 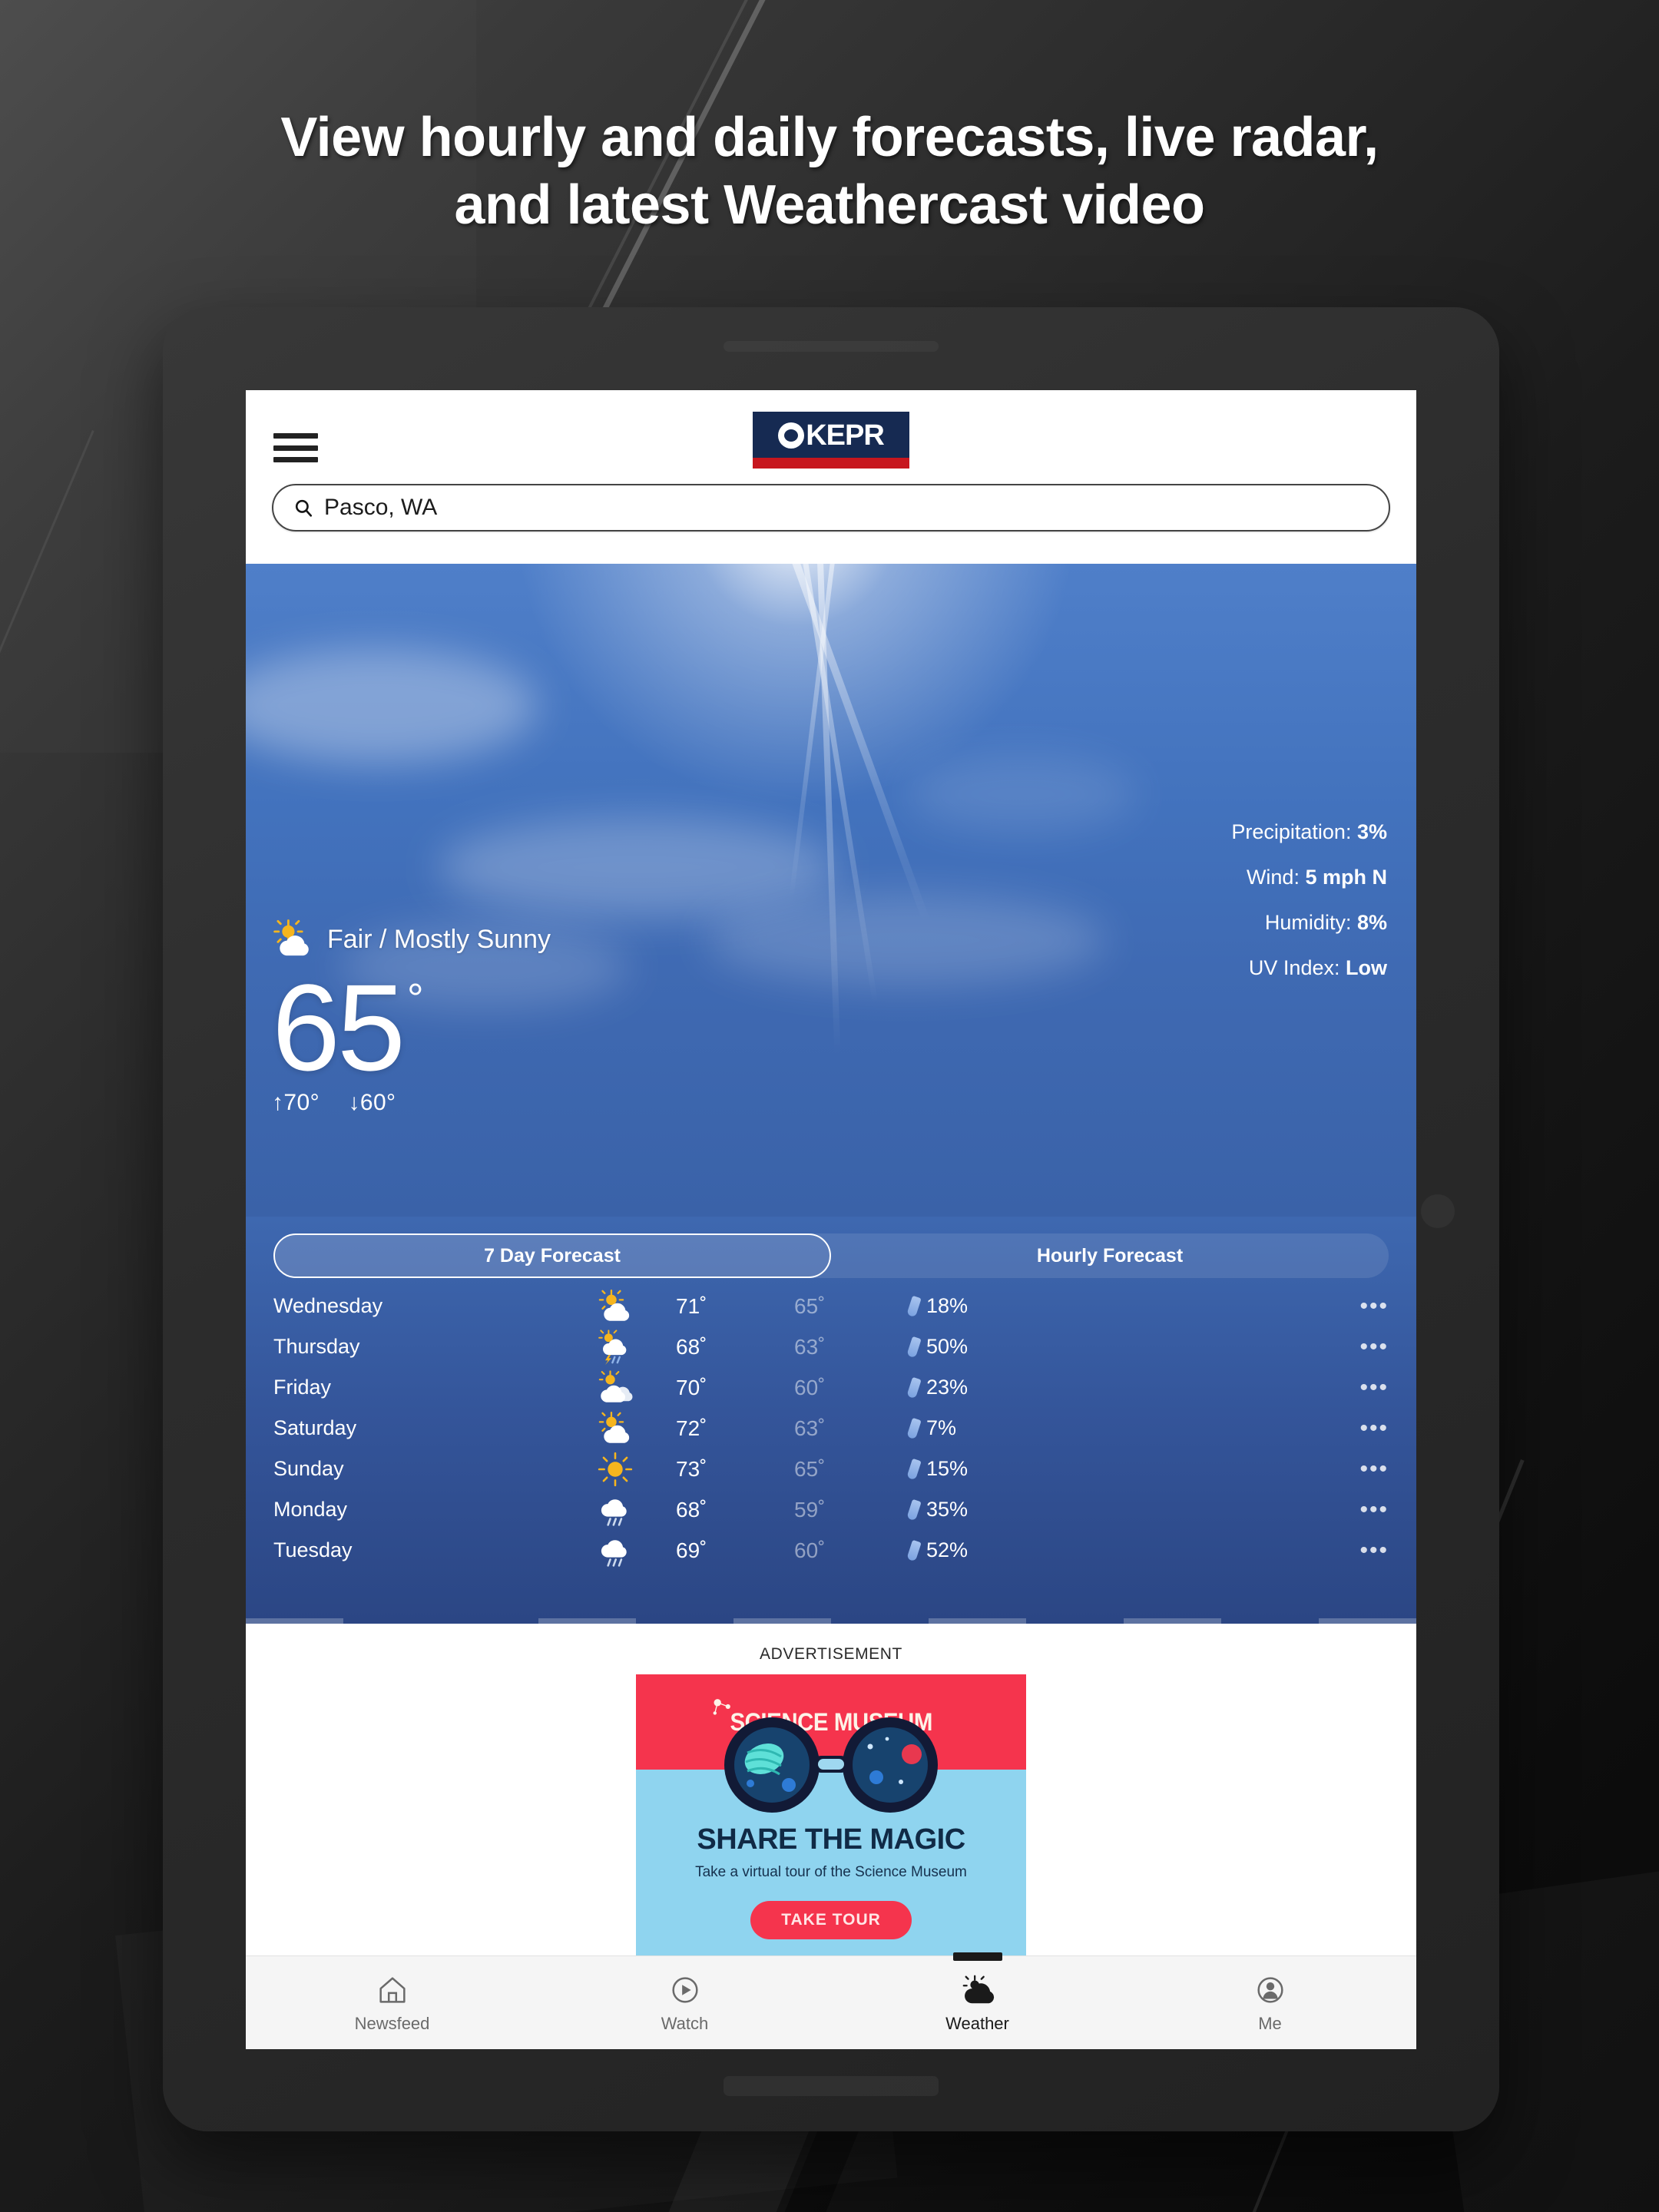 What do you see at coordinates (339, 1027) in the screenshot?
I see `current-temperature-value: 65` at bounding box center [339, 1027].